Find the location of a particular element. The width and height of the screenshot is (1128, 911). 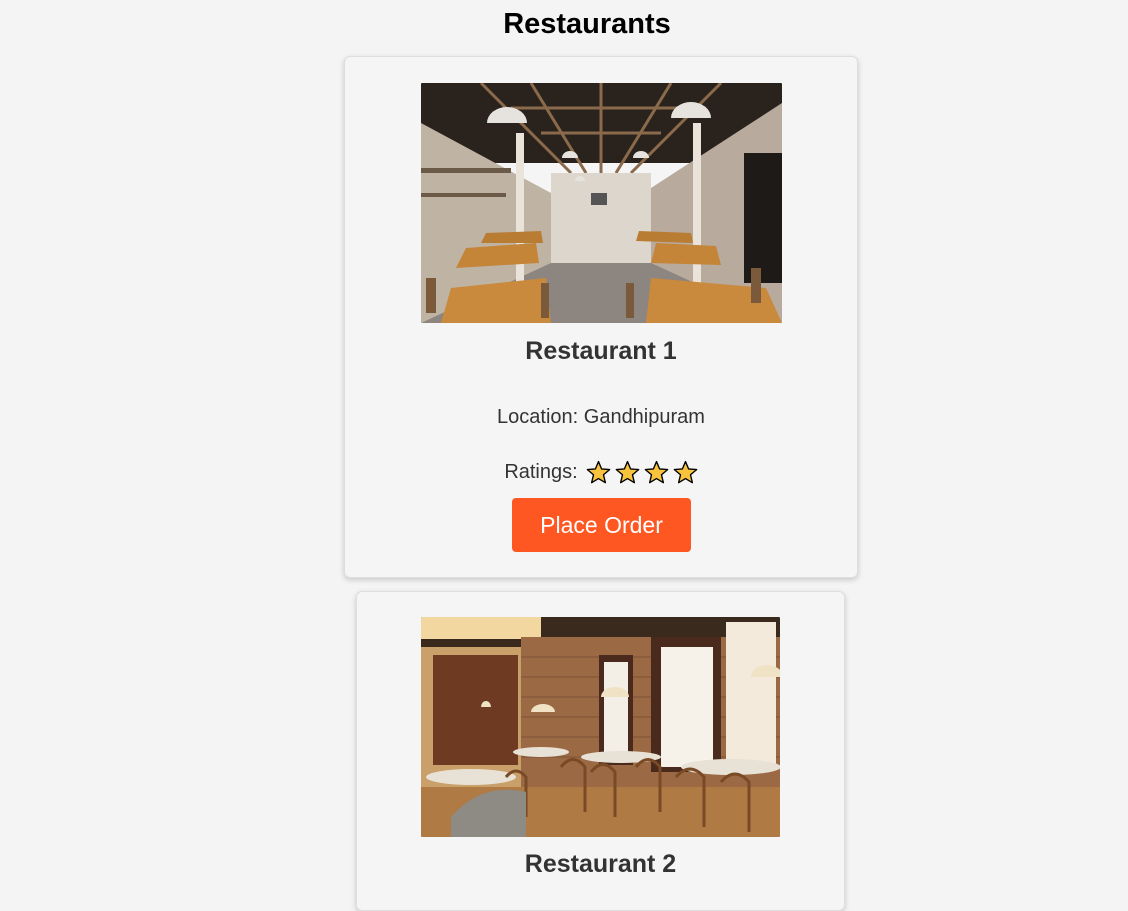

star-rating is located at coordinates (642, 472).